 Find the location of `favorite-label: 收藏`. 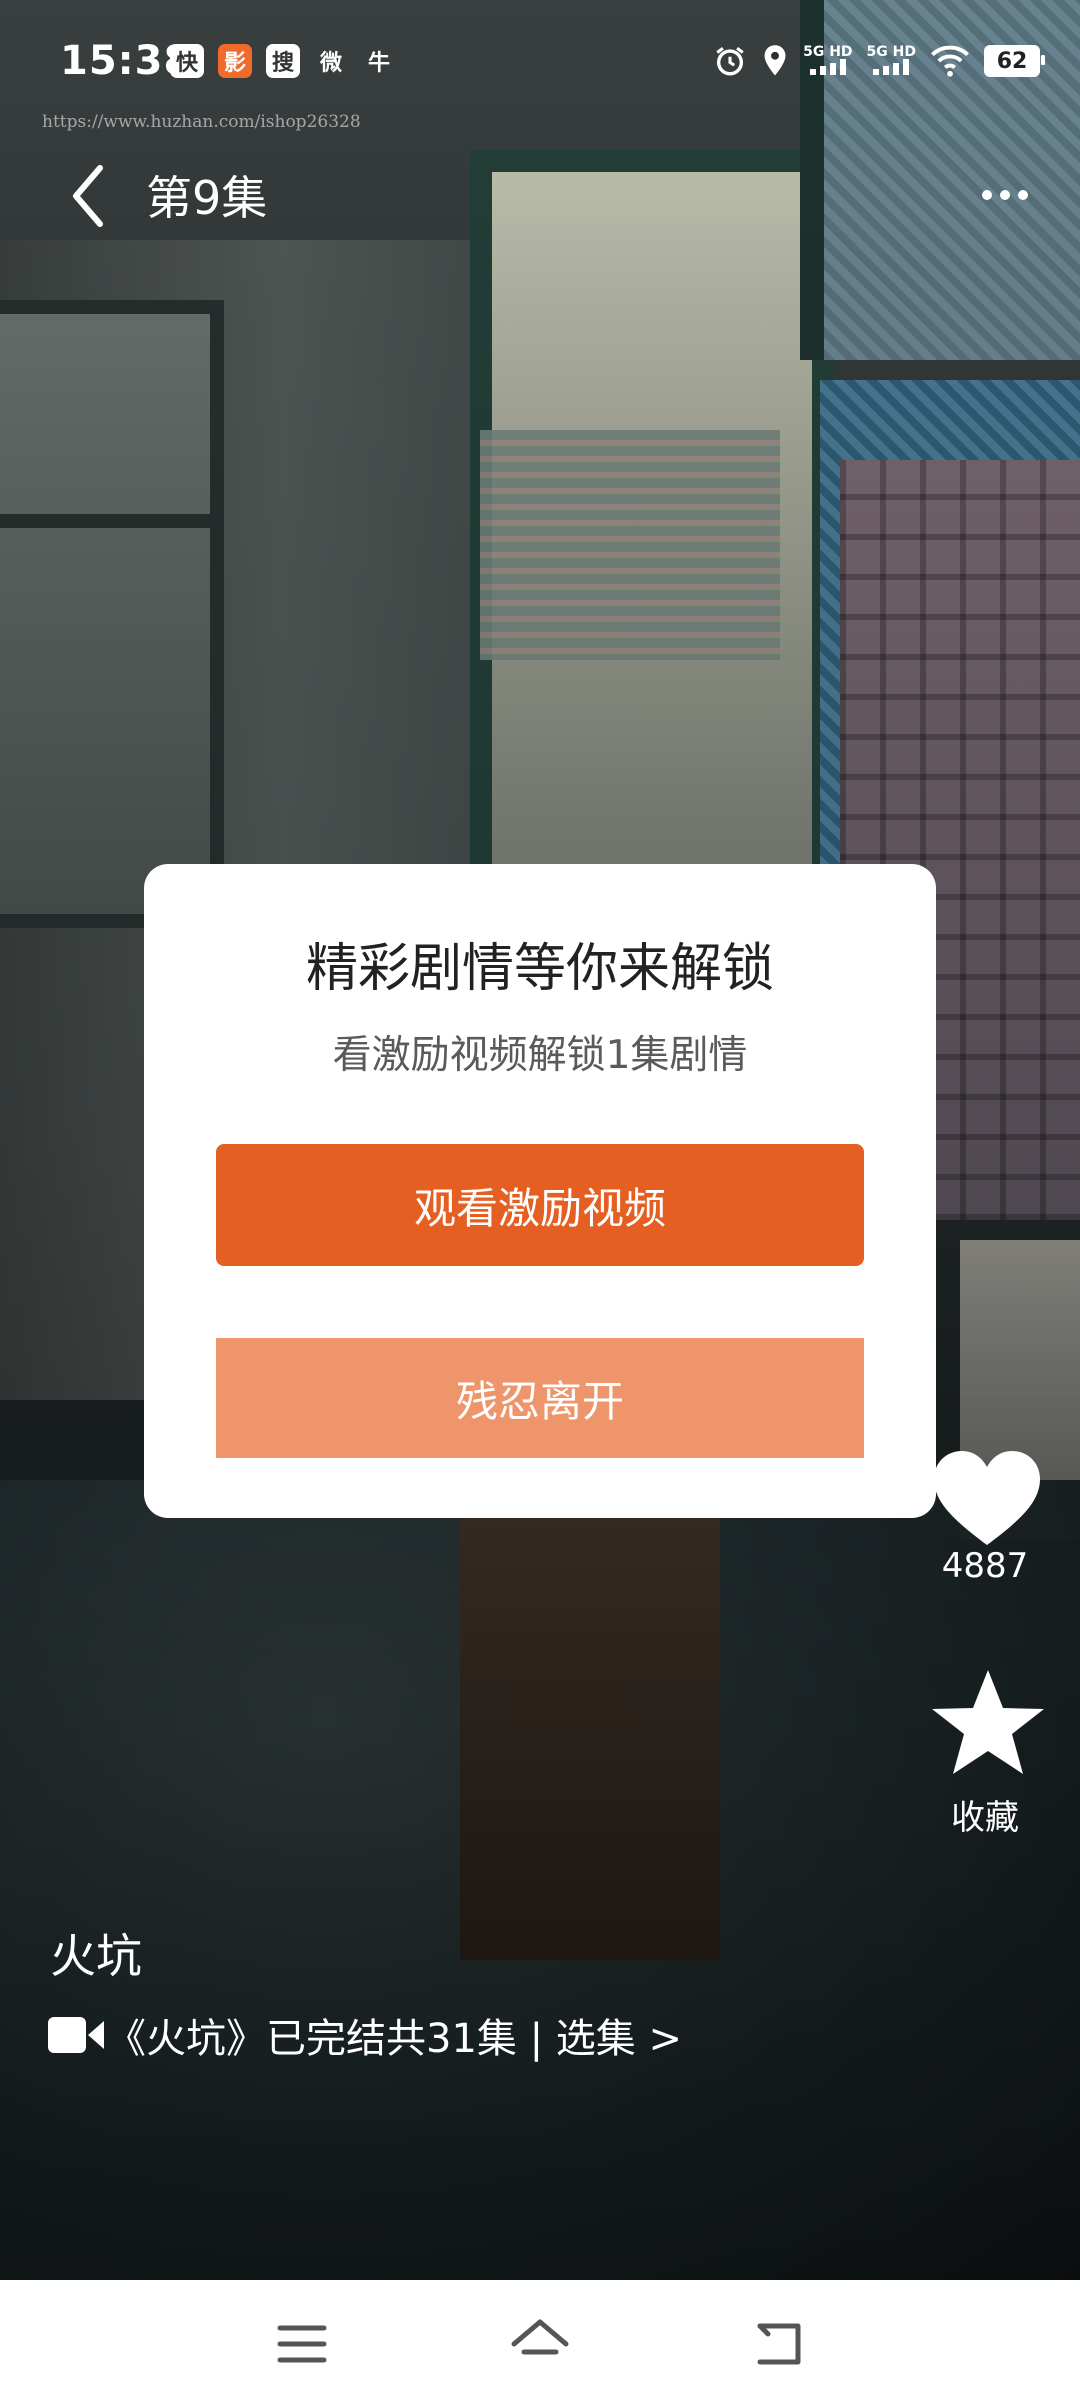

favorite-label: 收藏 is located at coordinates (985, 1818).